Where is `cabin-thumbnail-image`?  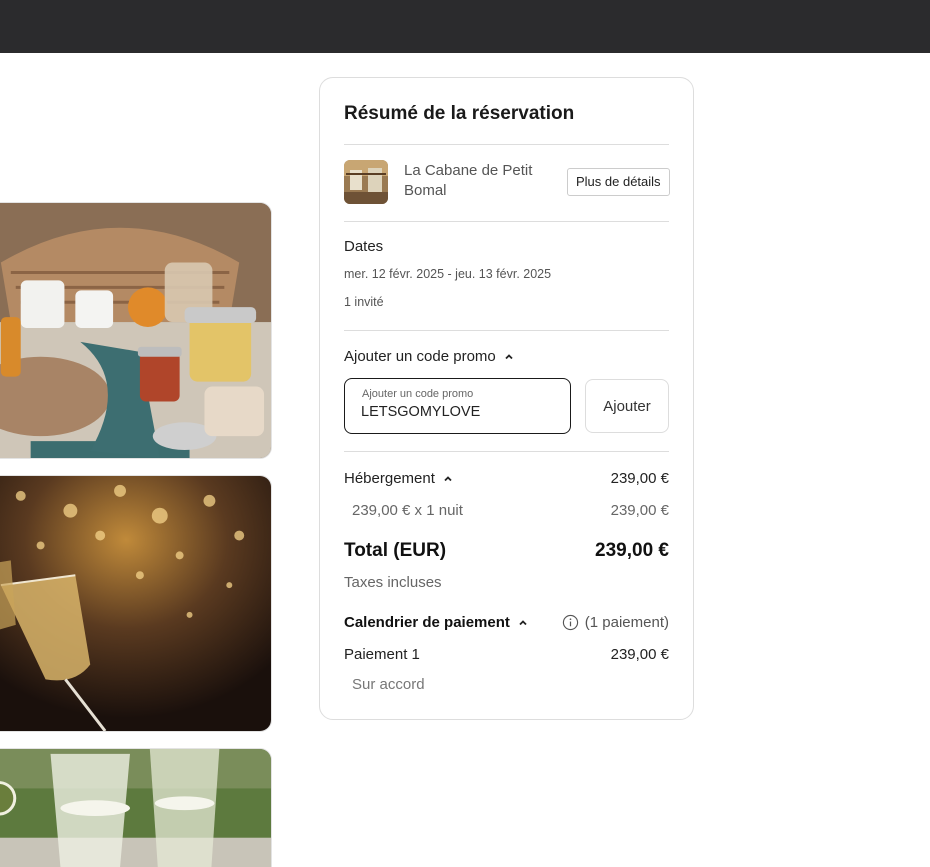 cabin-thumbnail-image is located at coordinates (366, 182).